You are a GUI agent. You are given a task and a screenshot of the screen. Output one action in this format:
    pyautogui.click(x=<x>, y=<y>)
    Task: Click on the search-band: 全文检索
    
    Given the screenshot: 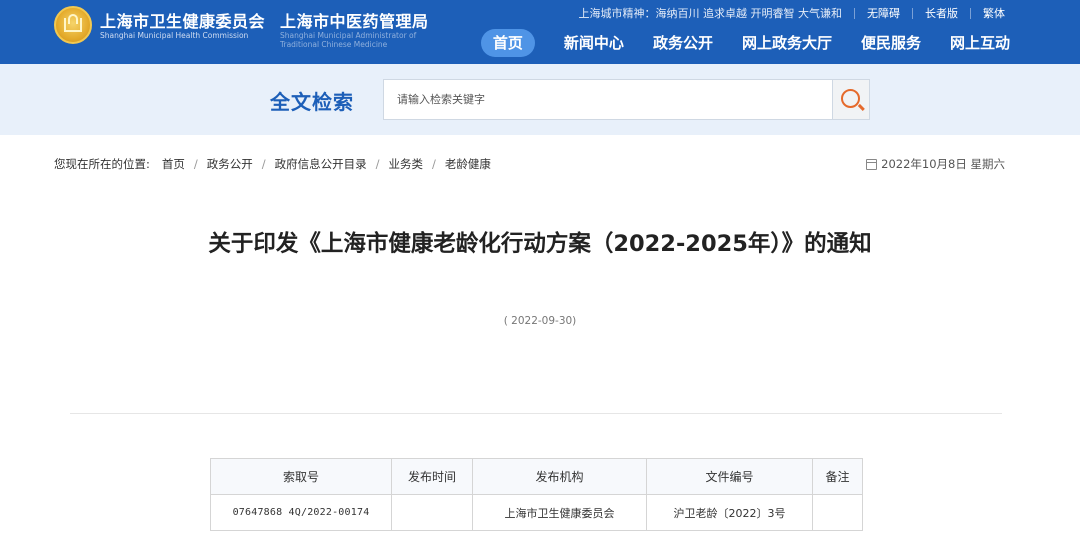 What is the action you would take?
    pyautogui.click(x=540, y=99)
    